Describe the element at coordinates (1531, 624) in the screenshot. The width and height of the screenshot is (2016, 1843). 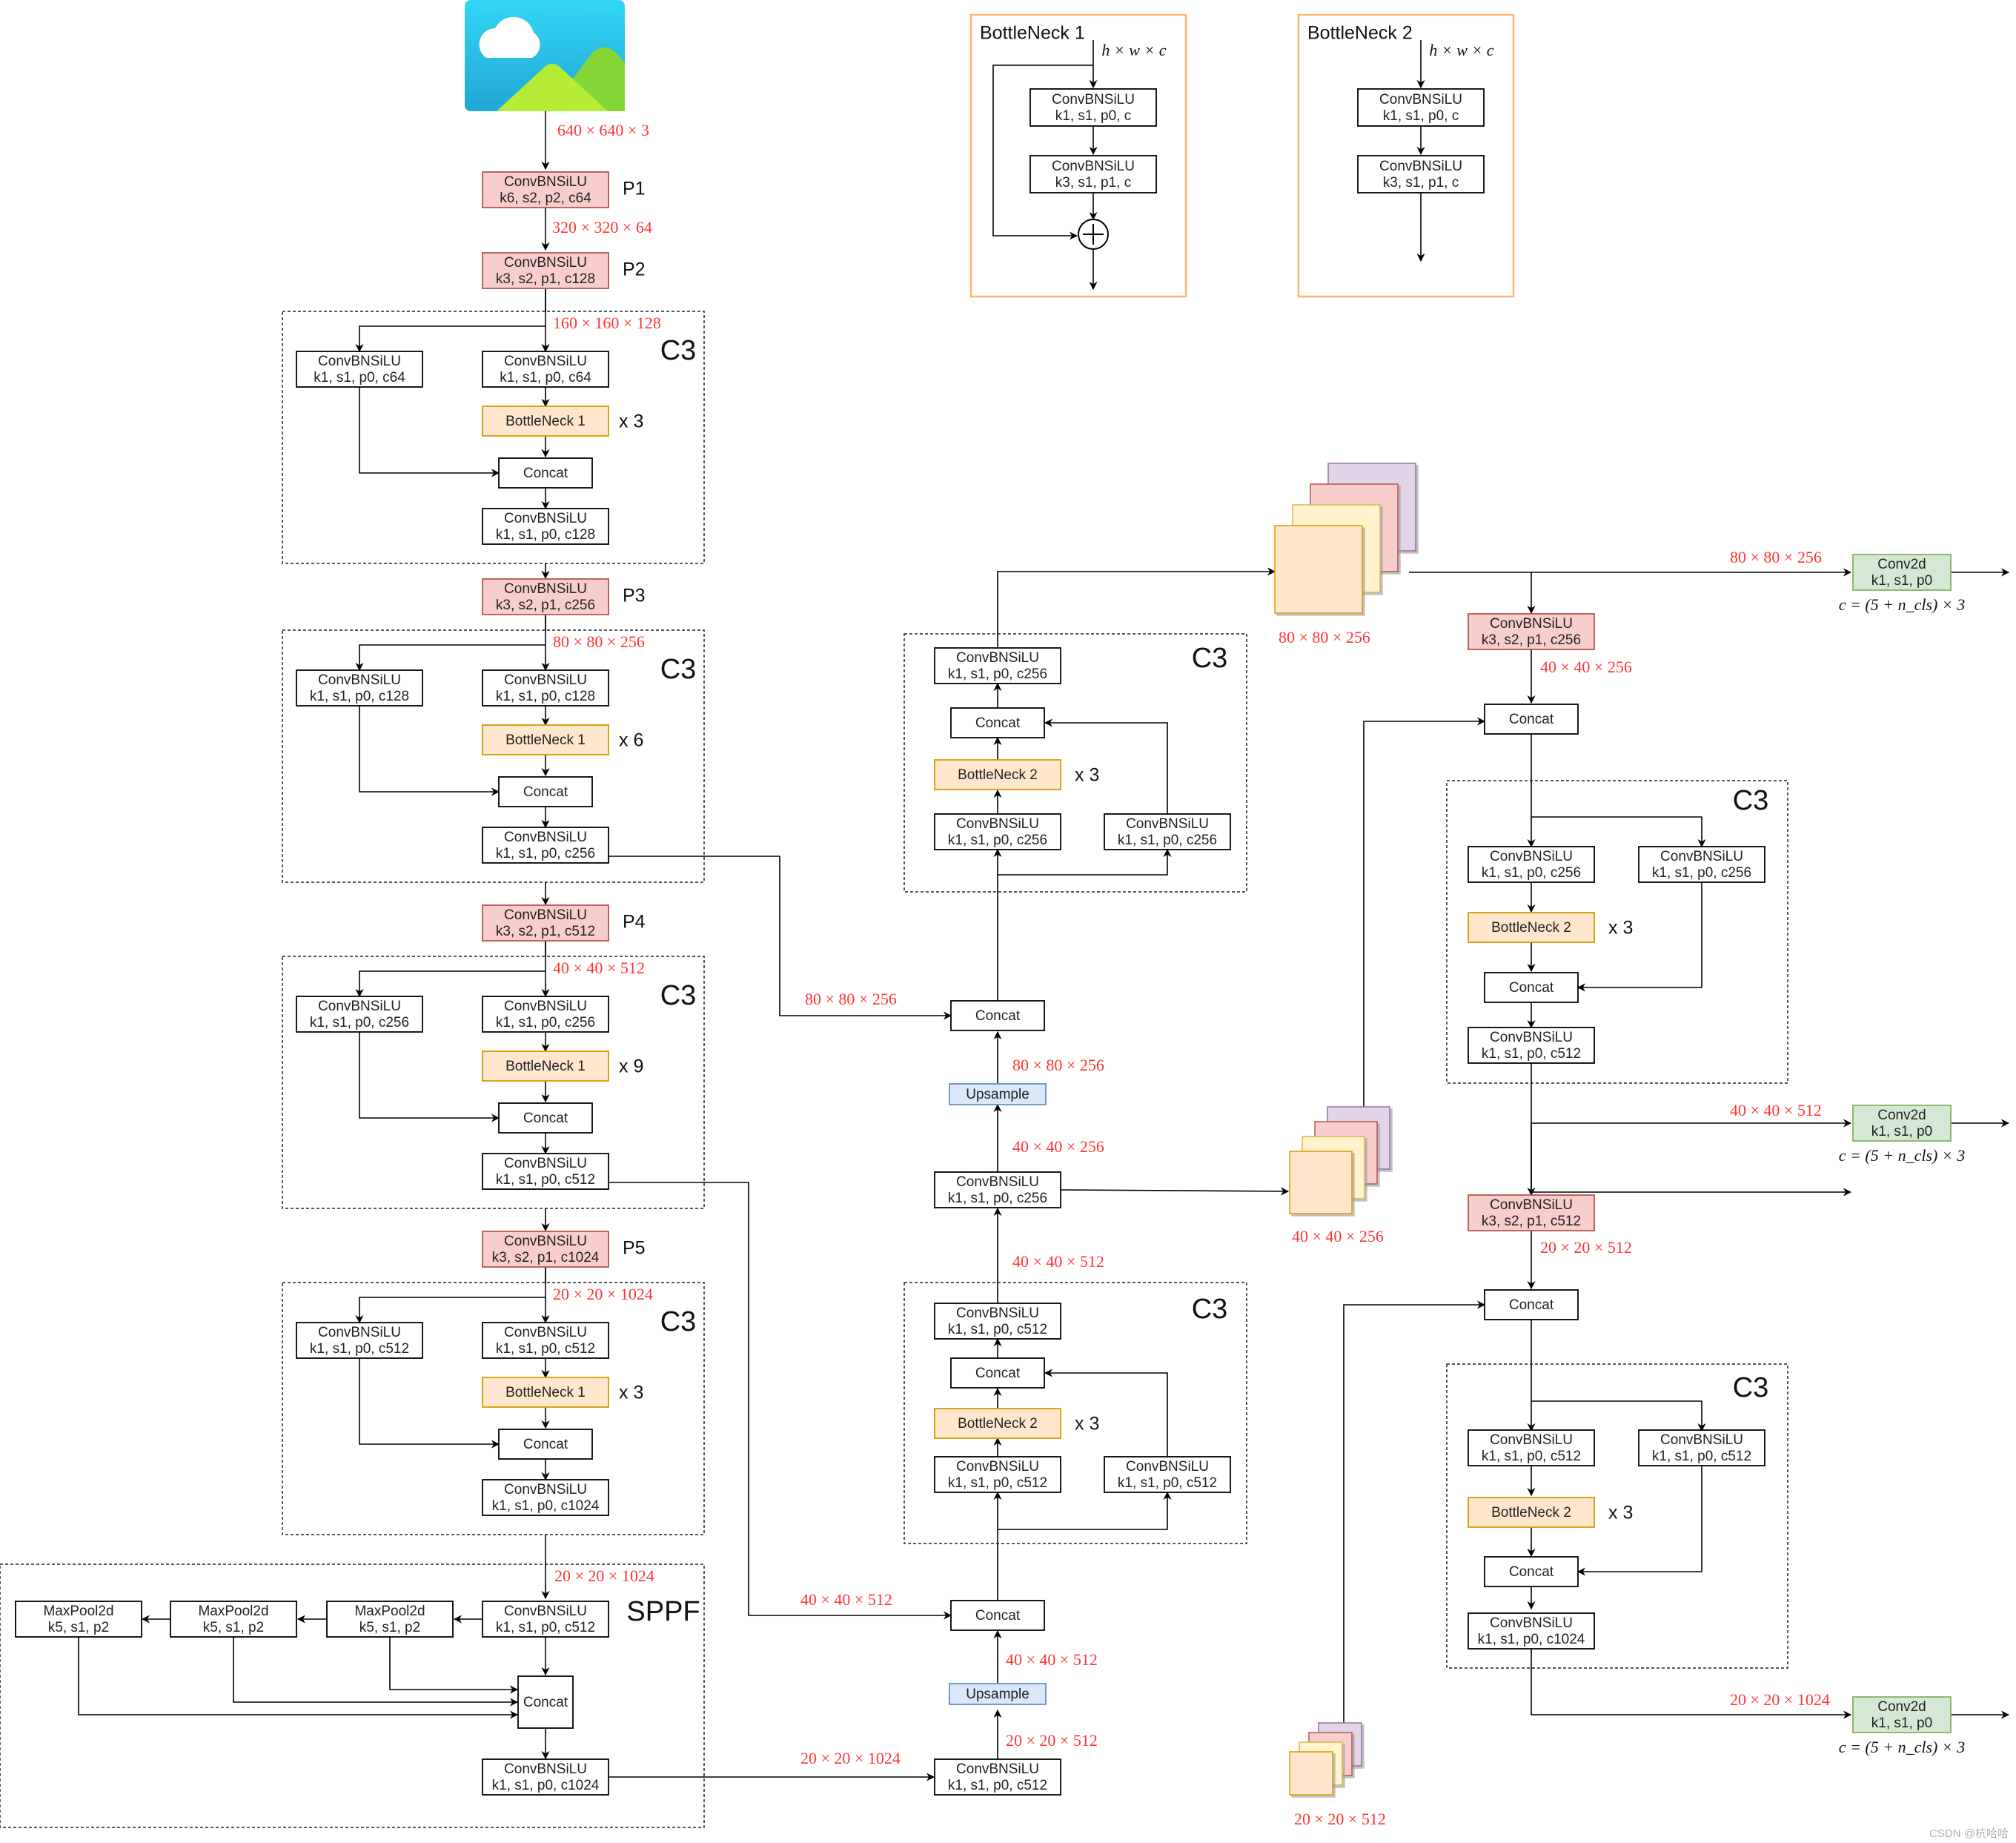
I see `pan-down1-conv-title: ConvBNSiLU` at that location.